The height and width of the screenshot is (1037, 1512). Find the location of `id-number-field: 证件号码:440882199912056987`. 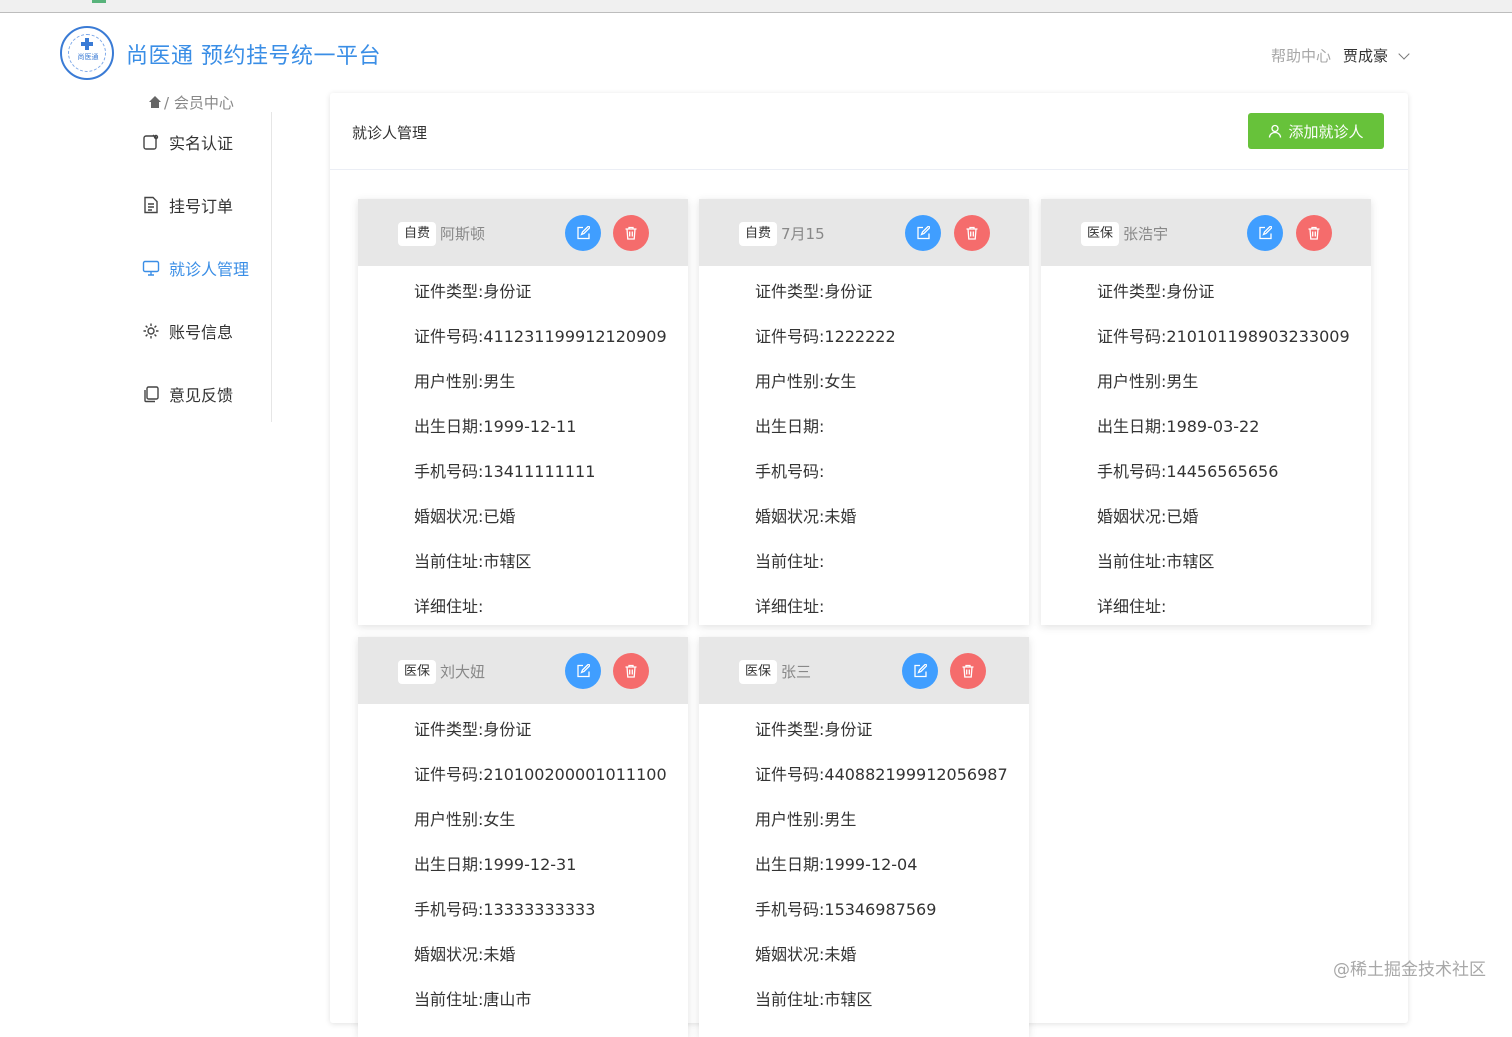

id-number-field: 证件号码:440882199912056987 is located at coordinates (881, 774).